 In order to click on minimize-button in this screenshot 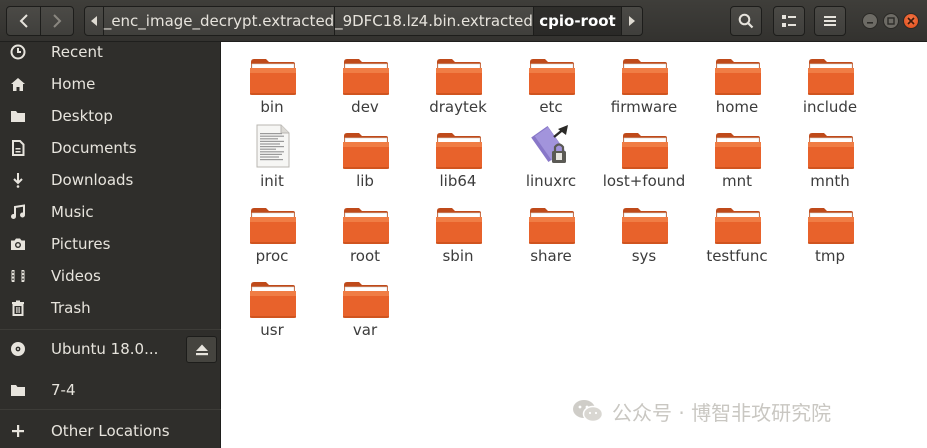, I will do `click(870, 21)`.